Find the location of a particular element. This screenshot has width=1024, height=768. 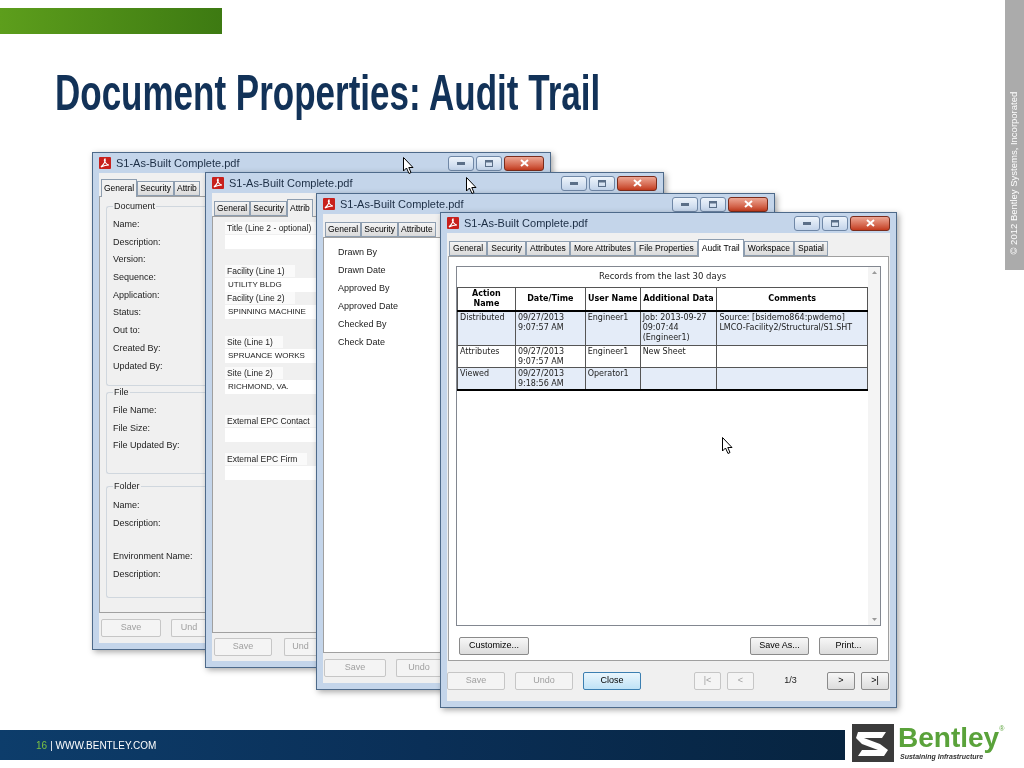

table-cell: Engineer1 is located at coordinates (613, 356).